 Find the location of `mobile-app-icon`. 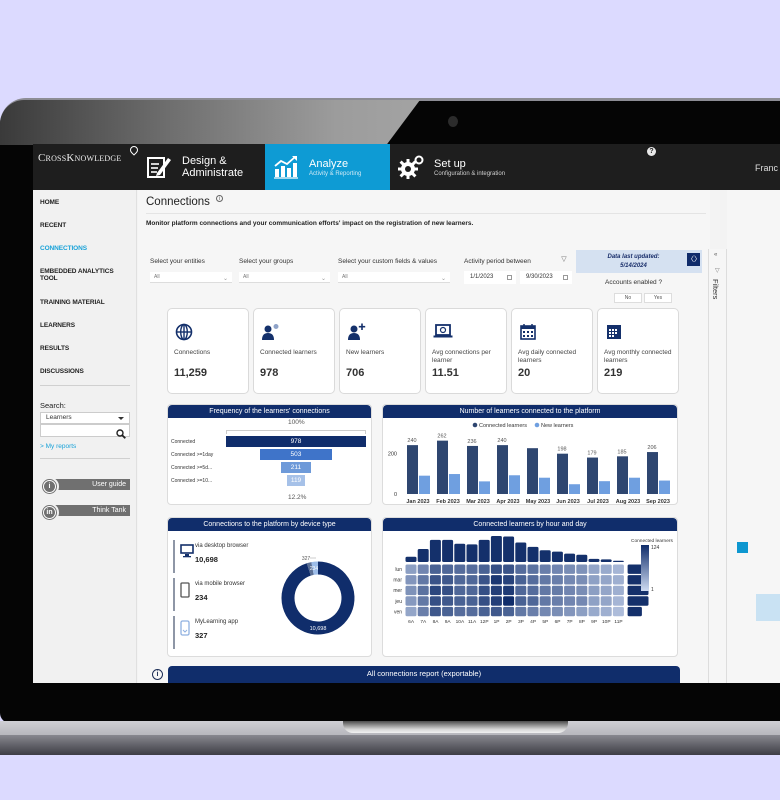

mobile-app-icon is located at coordinates (185, 630).